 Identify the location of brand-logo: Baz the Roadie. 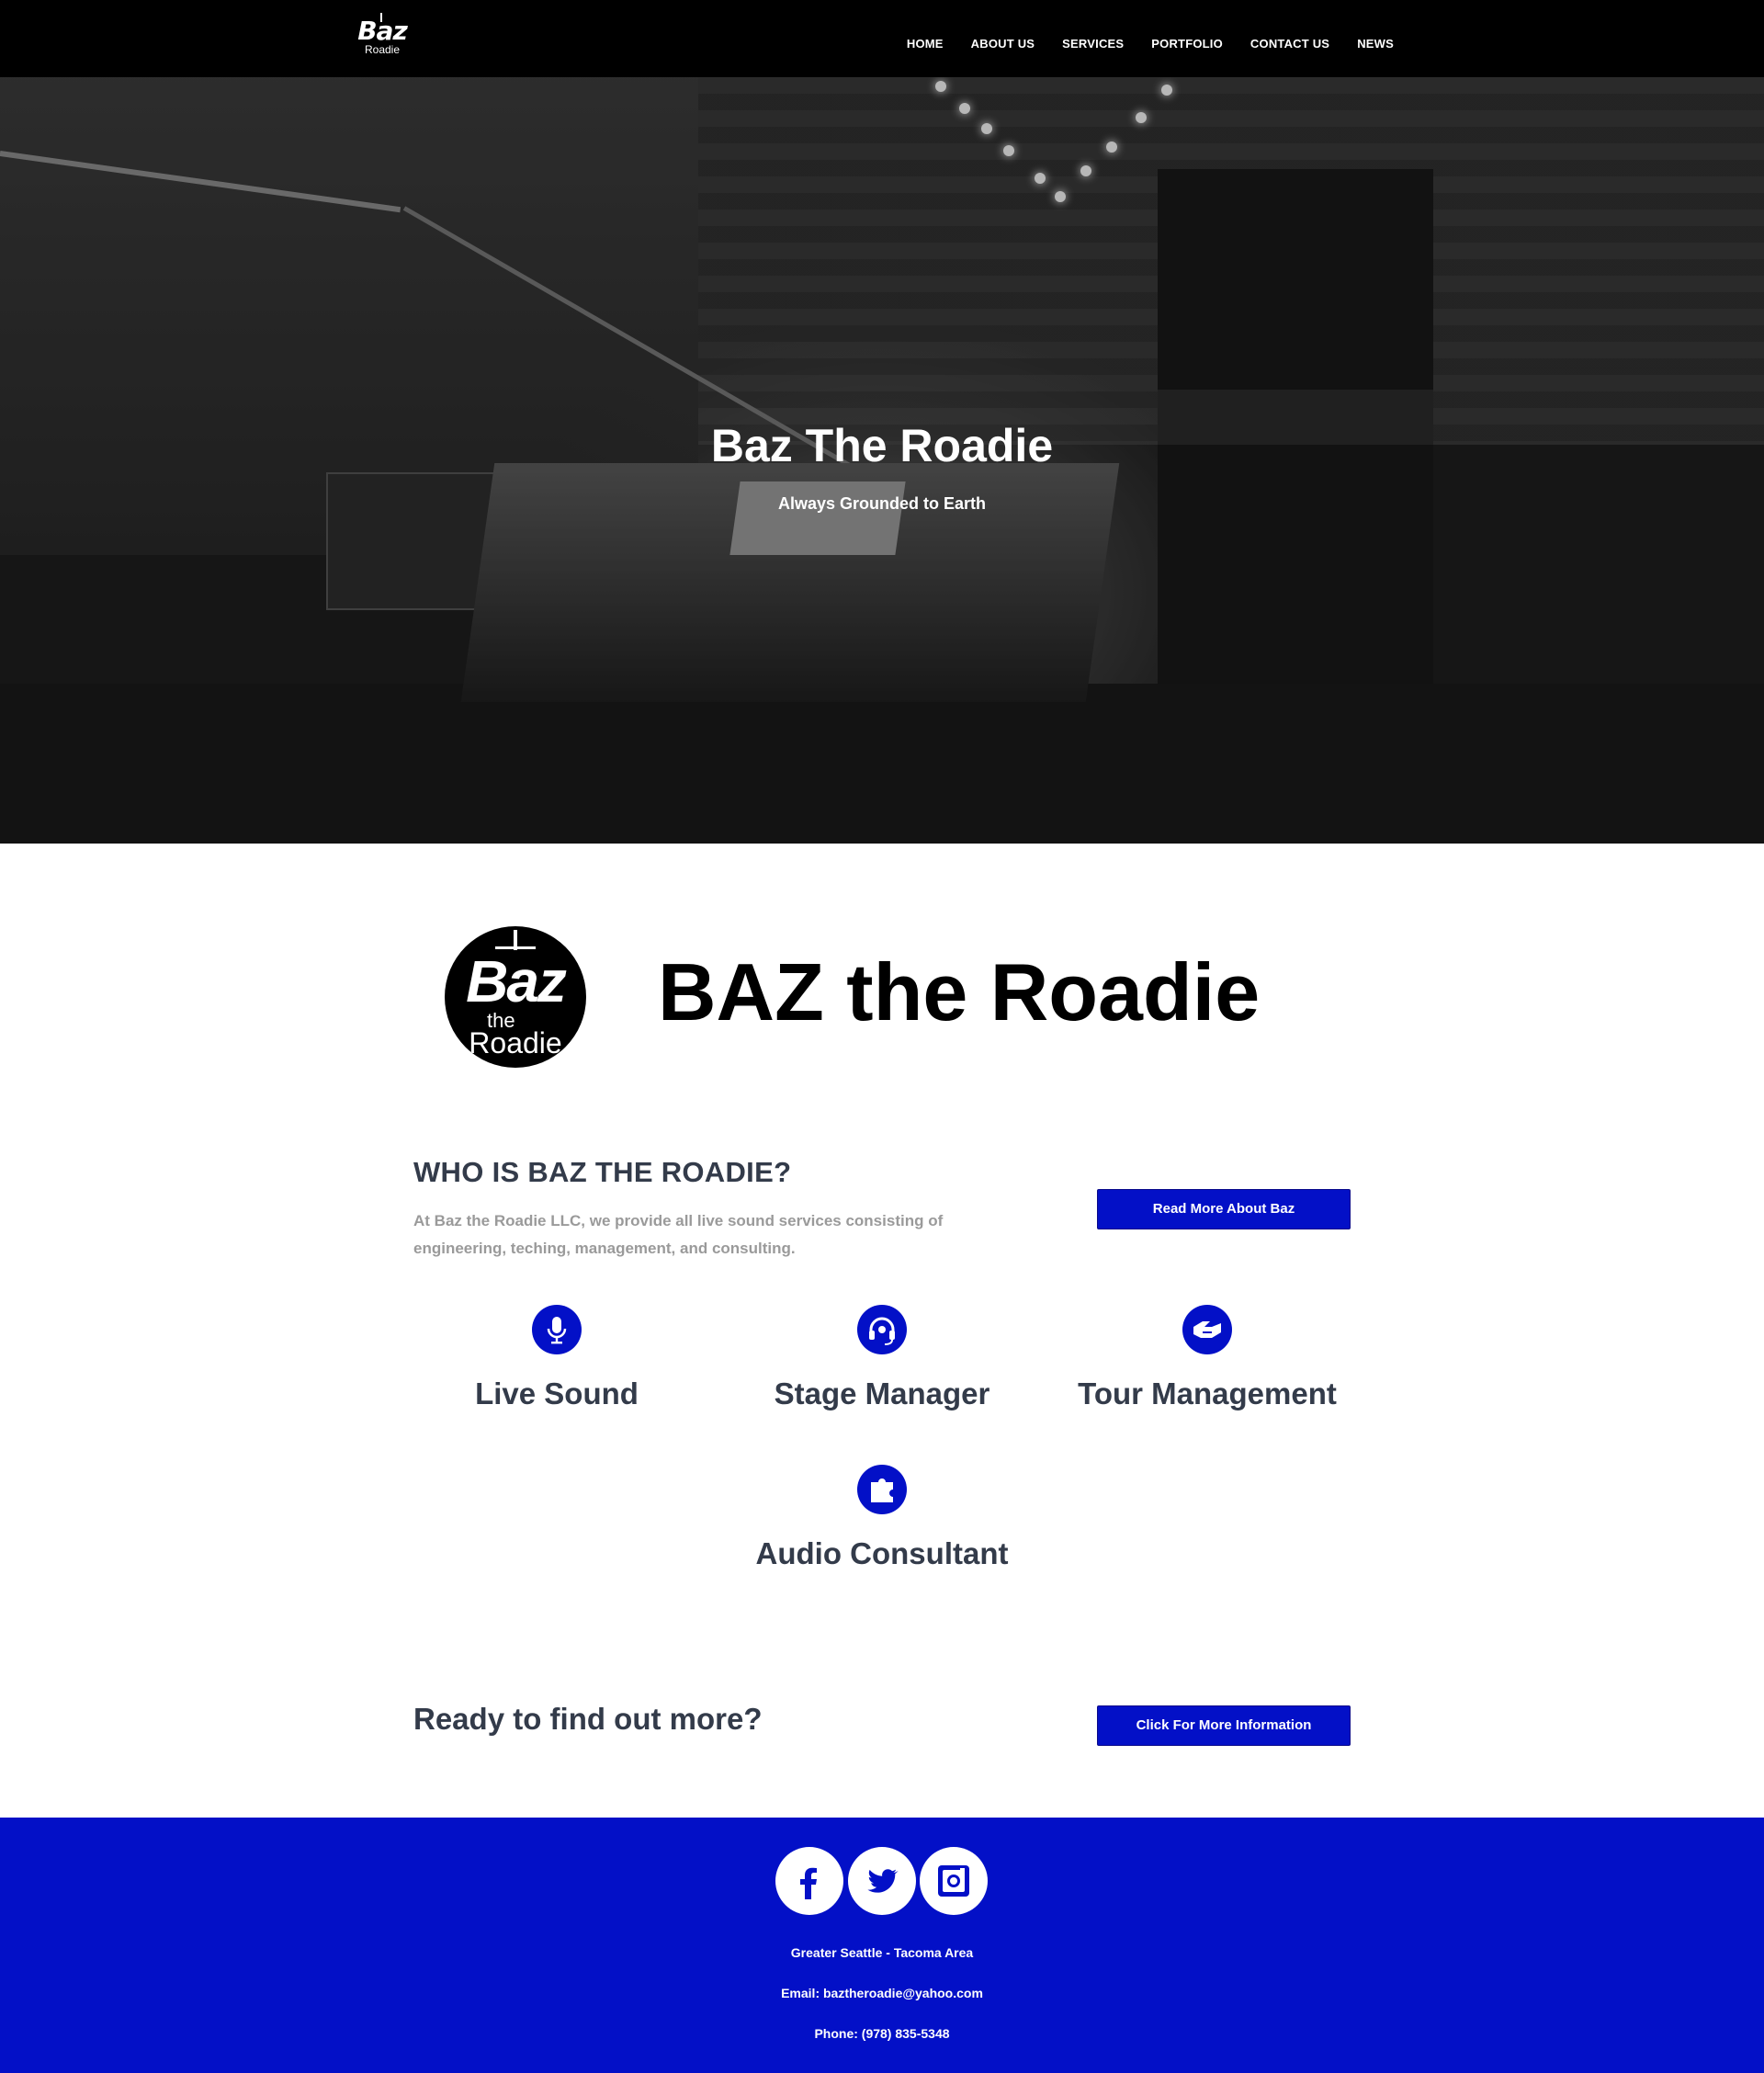
(516, 997).